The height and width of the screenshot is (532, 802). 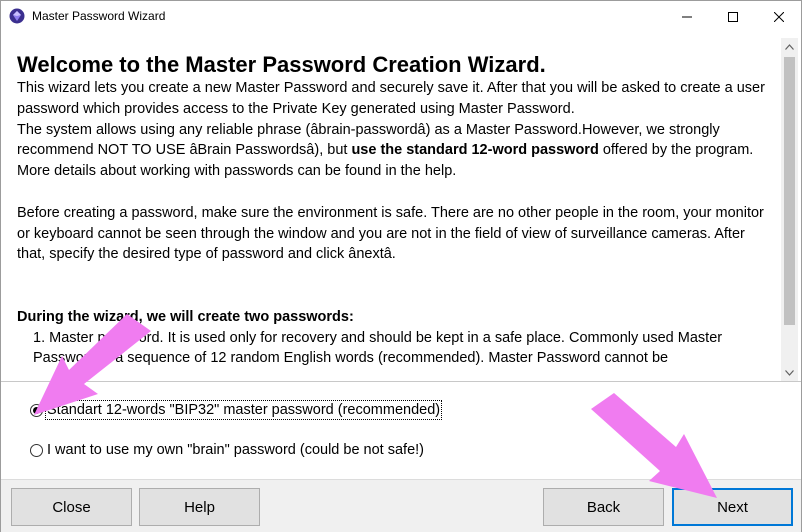 I want to click on brain-password-radio, so click(x=36, y=450).